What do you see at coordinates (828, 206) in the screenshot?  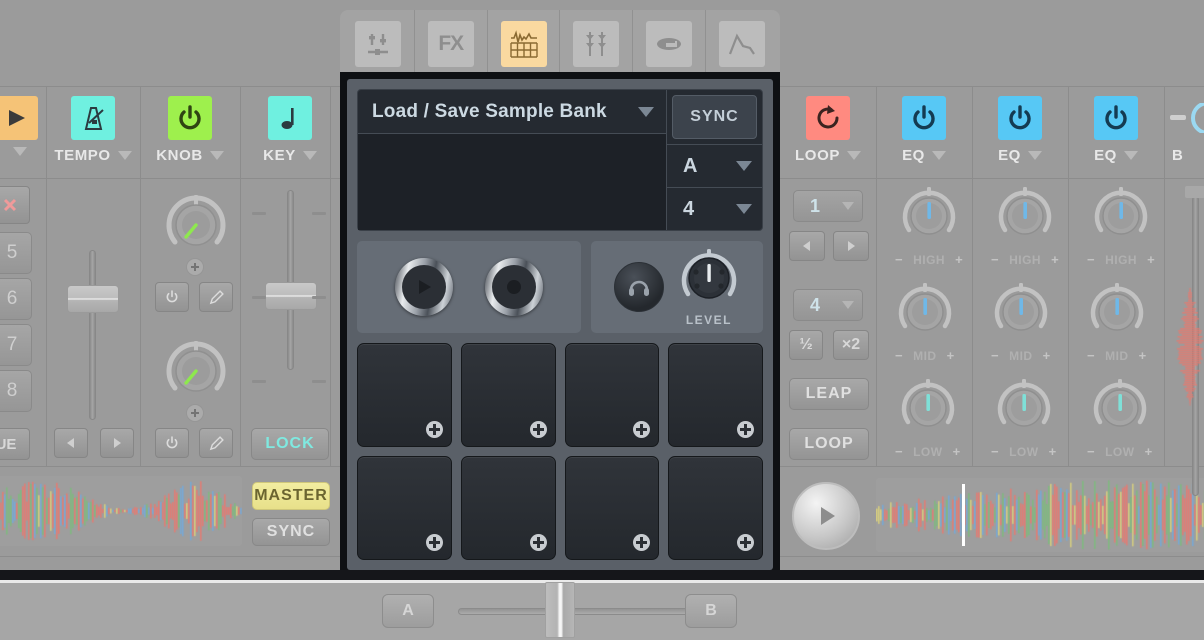 I see `loop-beats-select: 1` at bounding box center [828, 206].